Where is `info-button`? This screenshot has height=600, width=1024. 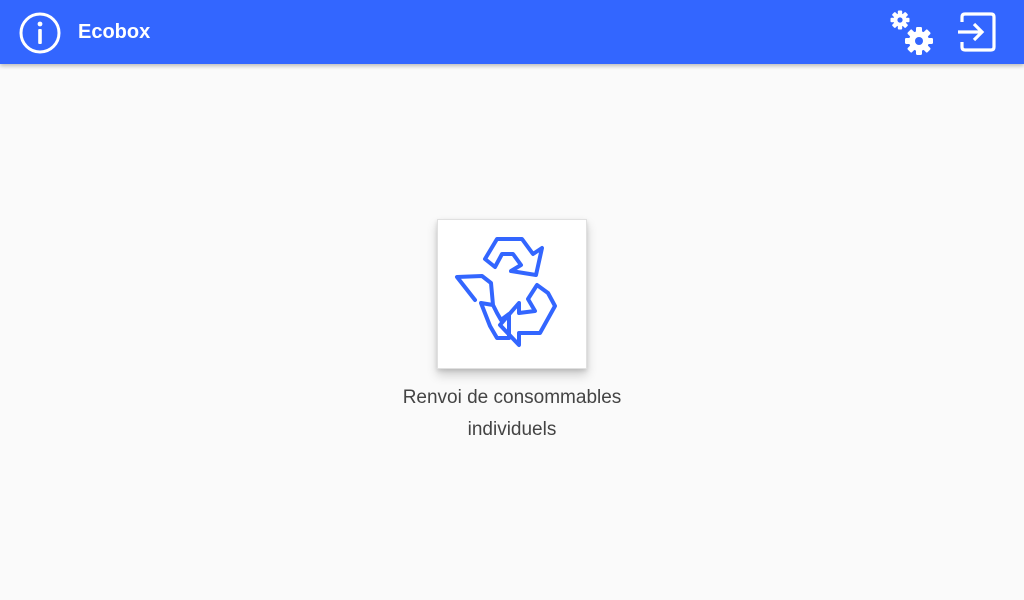 info-button is located at coordinates (40, 33).